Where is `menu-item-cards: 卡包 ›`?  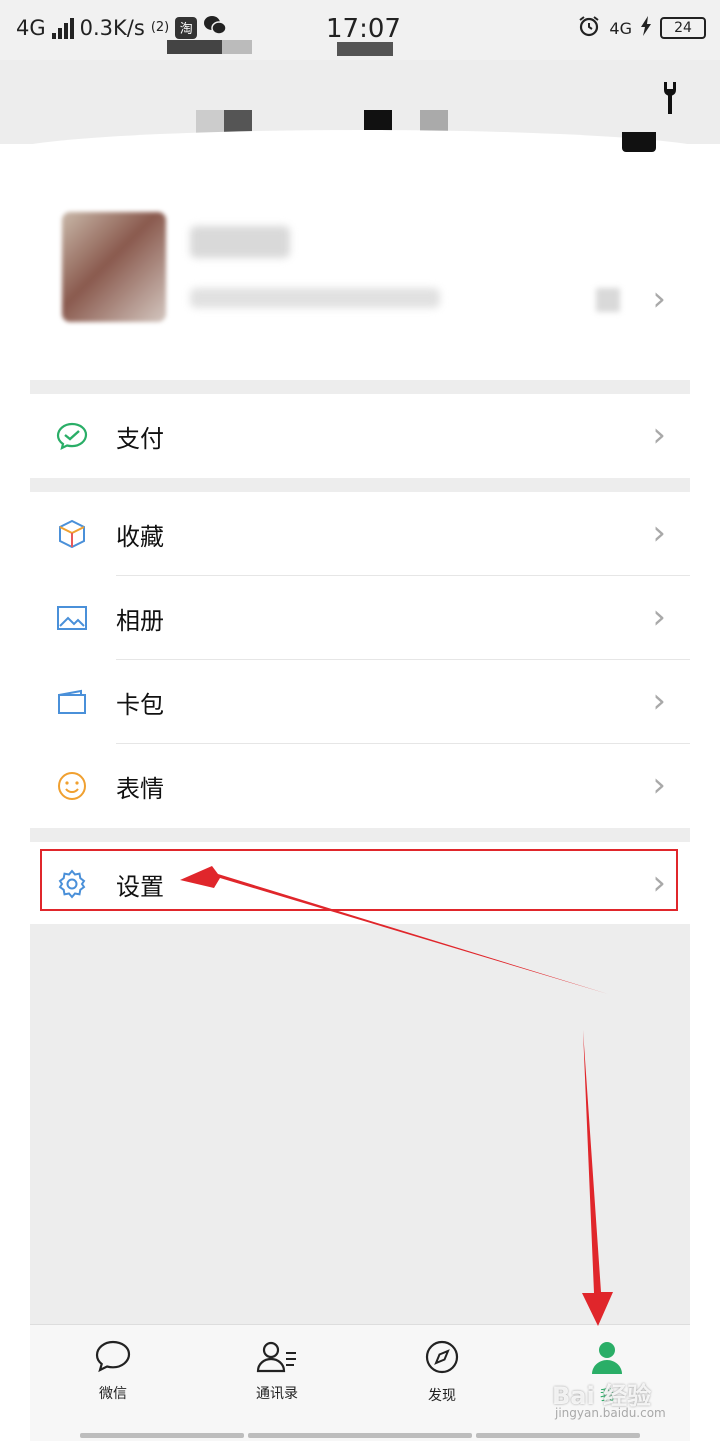
menu-item-cards: 卡包 › is located at coordinates (360, 702).